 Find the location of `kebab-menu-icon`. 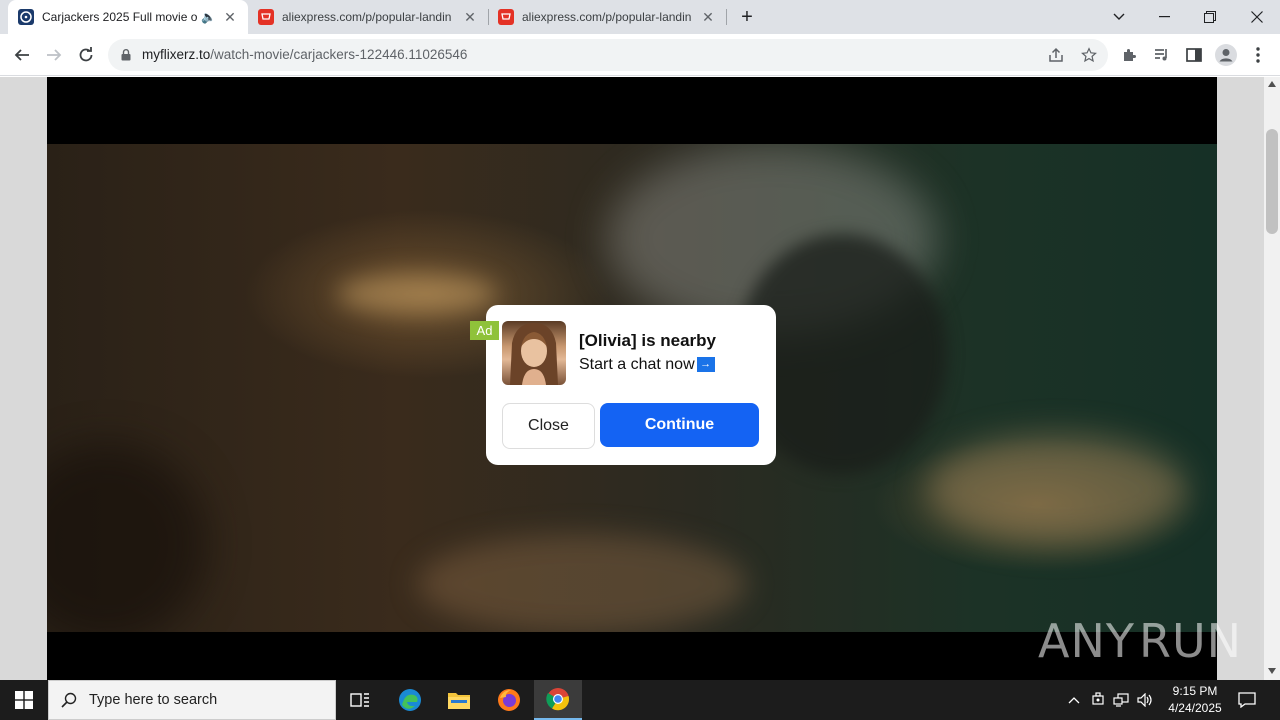

kebab-menu-icon is located at coordinates (1258, 55).